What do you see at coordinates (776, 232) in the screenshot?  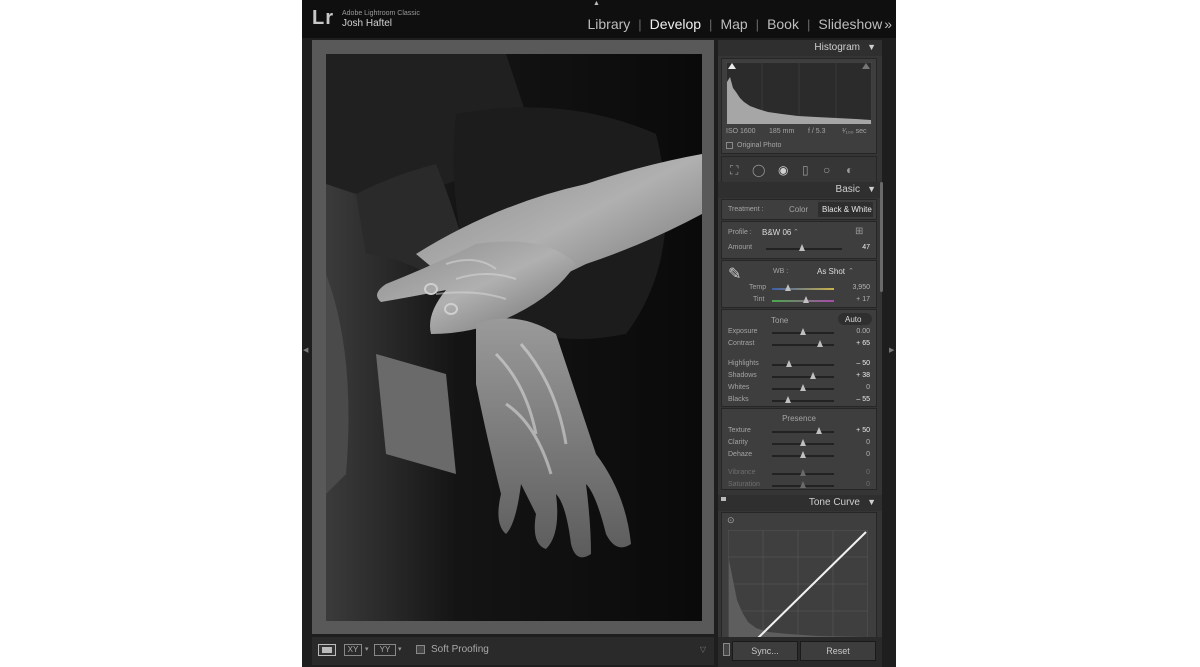 I see `profile-dropdown: B&W 06` at bounding box center [776, 232].